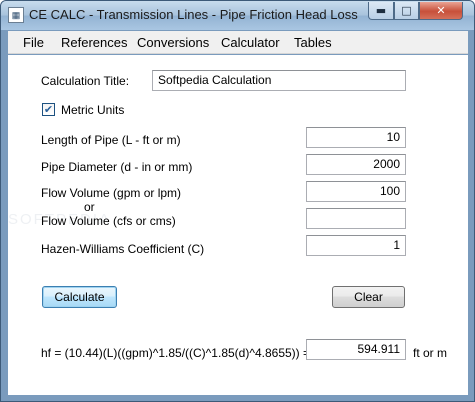 This screenshot has width=475, height=402. Describe the element at coordinates (111, 193) in the screenshot. I see `flow-volume-gpm-label: Flow Volume (gpm or lpm)` at that location.